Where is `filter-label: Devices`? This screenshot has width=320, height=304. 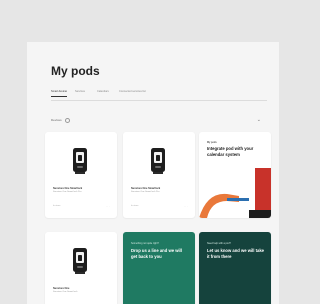
filter-label: Devices is located at coordinates (56, 120).